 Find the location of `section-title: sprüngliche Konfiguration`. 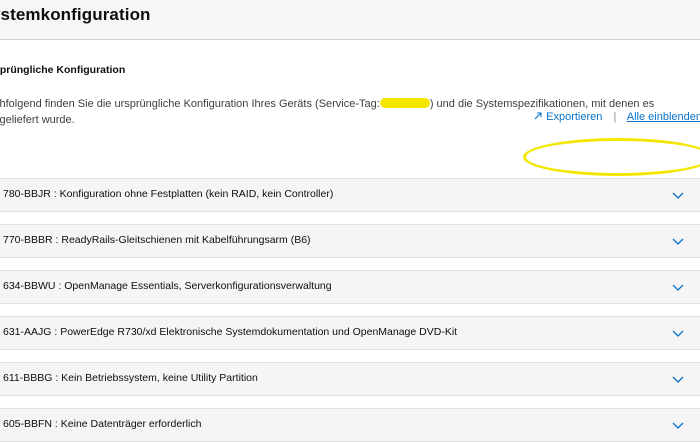

section-title: sprüngliche Konfiguration is located at coordinates (63, 70).